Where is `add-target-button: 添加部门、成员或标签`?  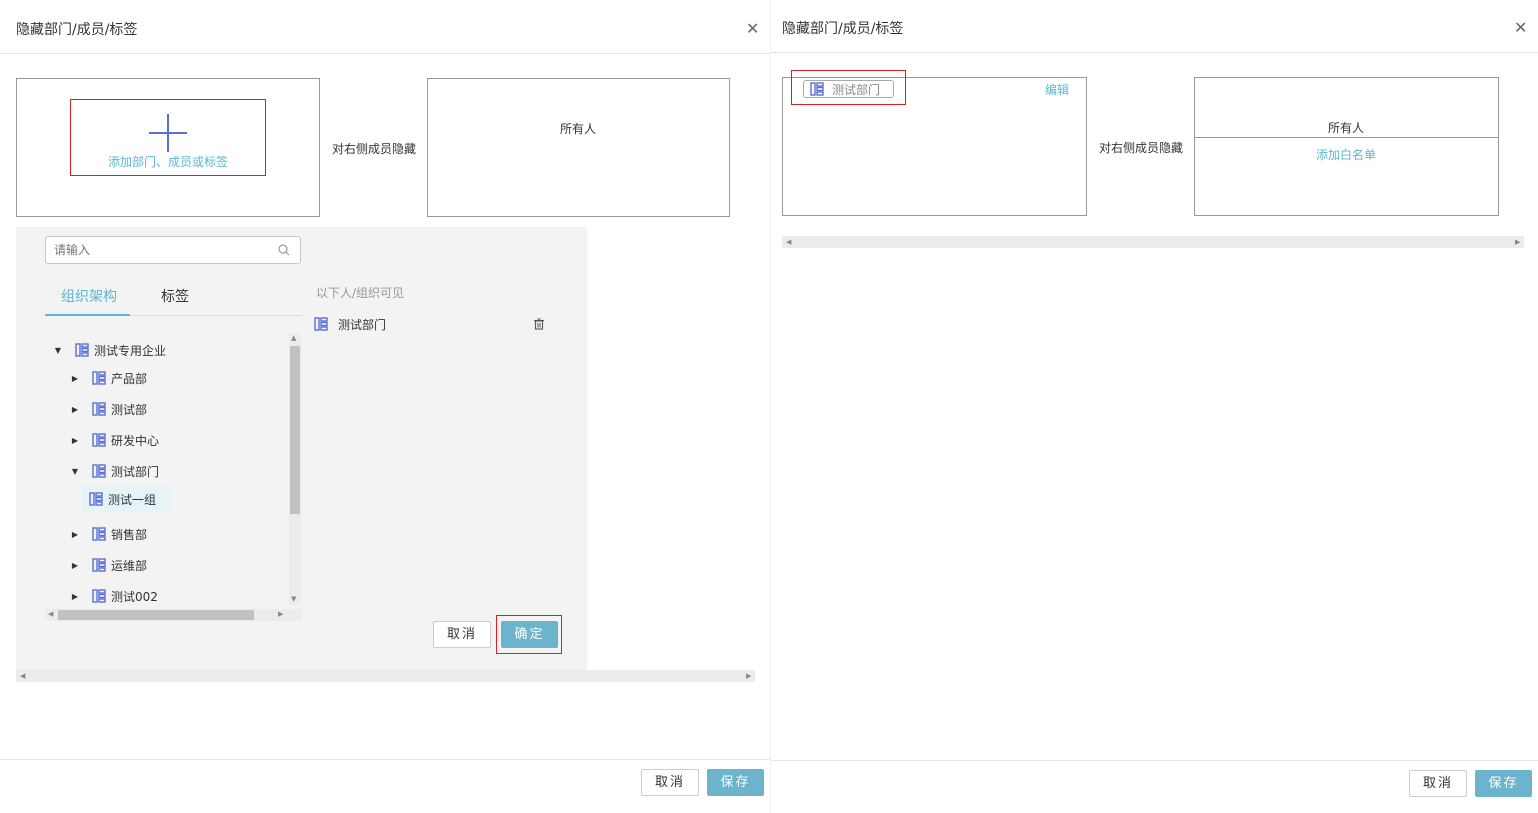 add-target-button: 添加部门、成员或标签 is located at coordinates (168, 137).